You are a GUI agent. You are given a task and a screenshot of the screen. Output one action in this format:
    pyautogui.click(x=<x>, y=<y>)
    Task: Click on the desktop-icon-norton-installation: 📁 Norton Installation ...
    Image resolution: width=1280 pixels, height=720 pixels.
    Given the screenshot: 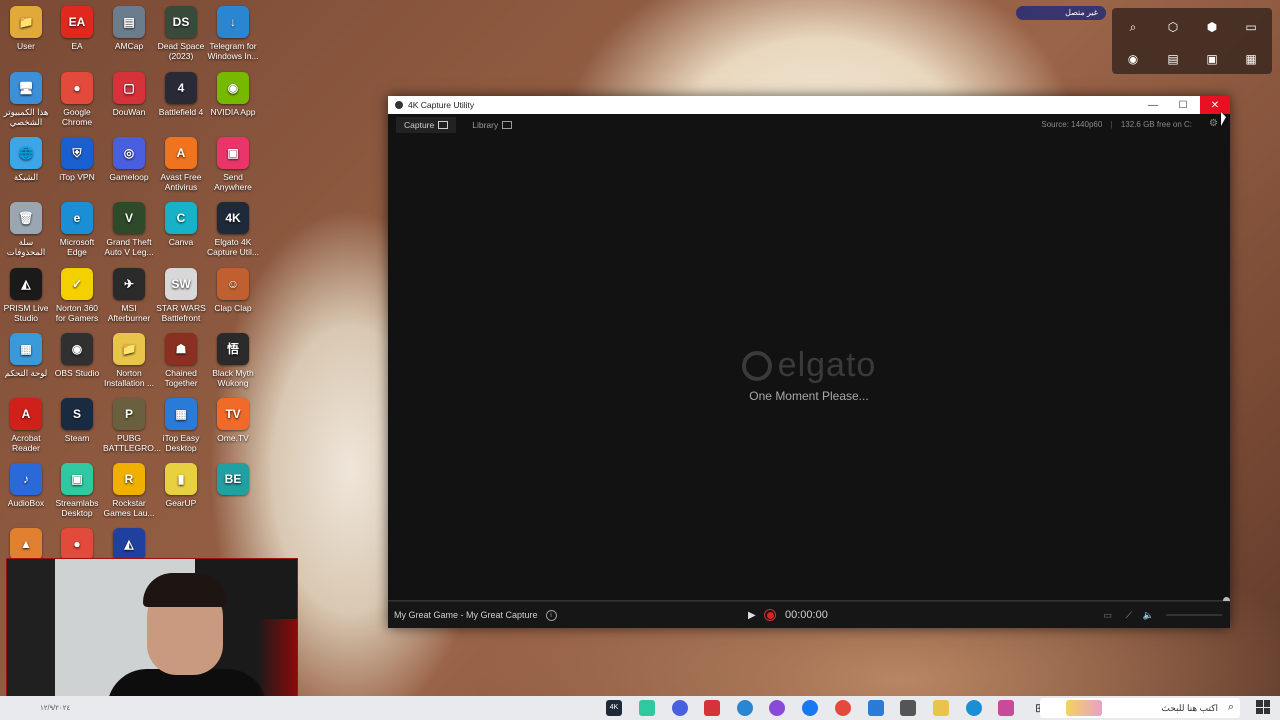 What is the action you would take?
    pyautogui.click(x=129, y=360)
    